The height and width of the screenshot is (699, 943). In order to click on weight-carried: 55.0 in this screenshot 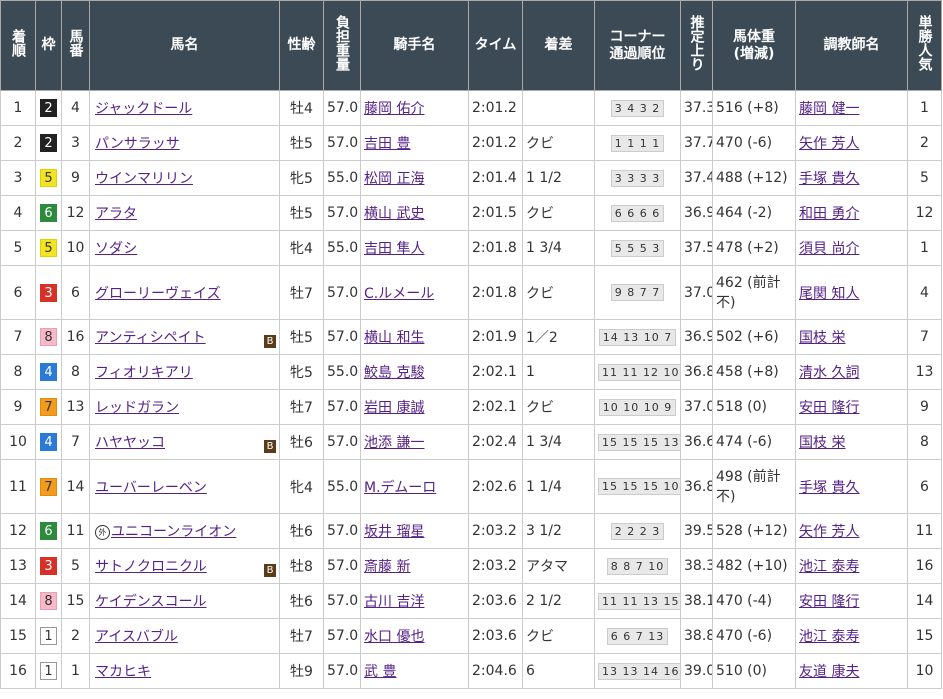, I will do `click(343, 248)`.